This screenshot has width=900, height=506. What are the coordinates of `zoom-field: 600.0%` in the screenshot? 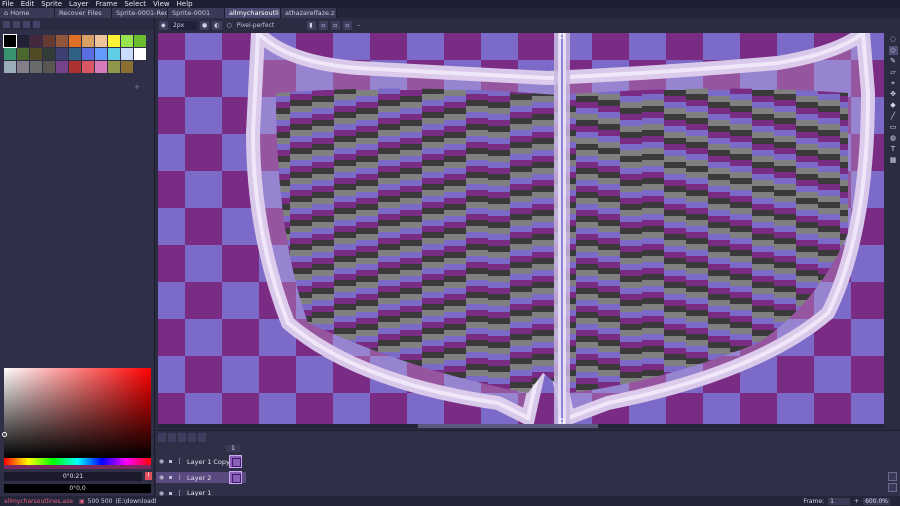 It's located at (876, 501).